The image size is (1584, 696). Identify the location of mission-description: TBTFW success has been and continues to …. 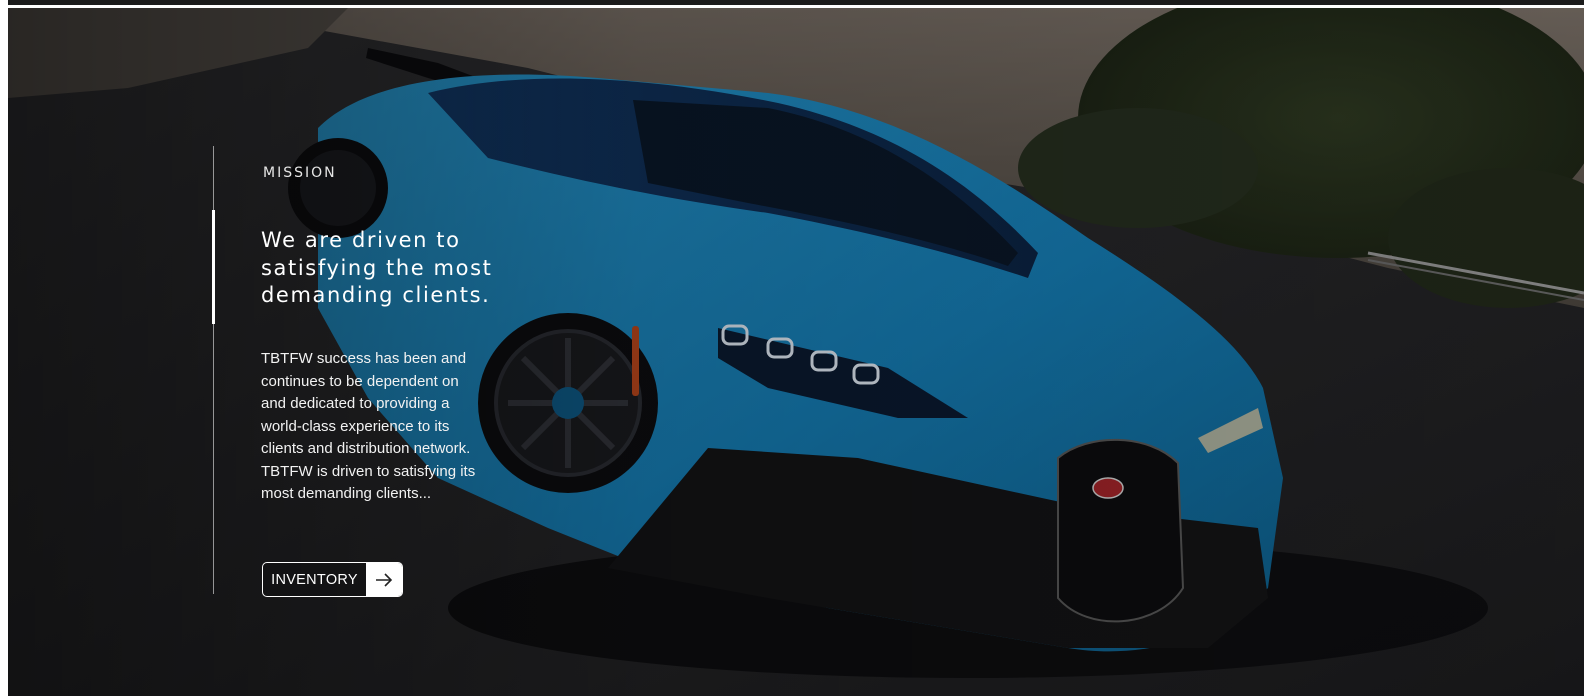
(391, 427).